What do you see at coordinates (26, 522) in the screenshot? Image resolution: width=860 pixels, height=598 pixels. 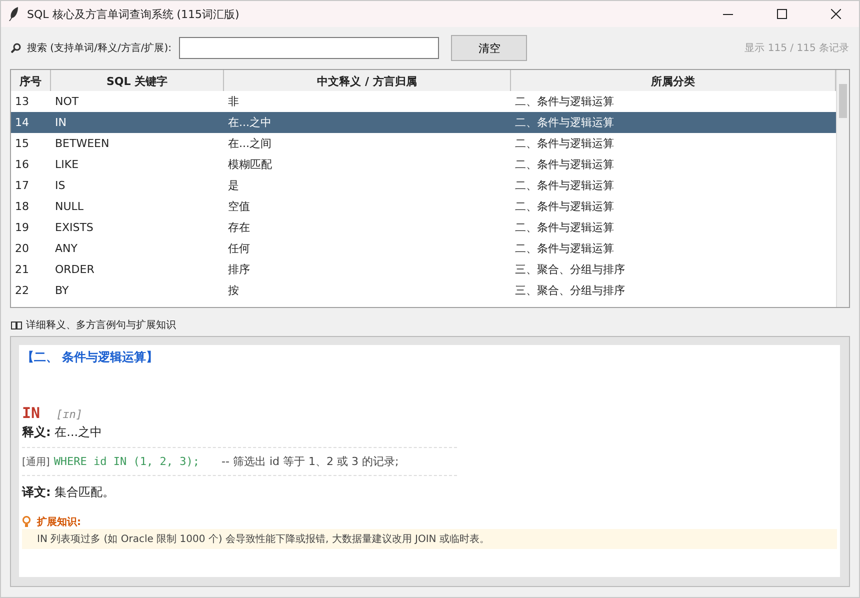 I see `lightbulb-icon` at bounding box center [26, 522].